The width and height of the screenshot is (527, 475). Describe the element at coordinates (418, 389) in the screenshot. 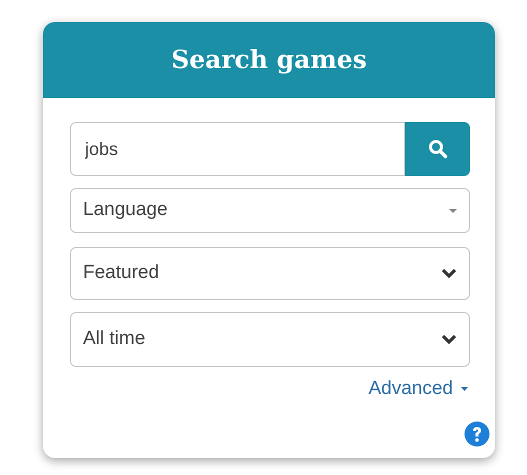

I see `advanced-link: Advanced` at that location.